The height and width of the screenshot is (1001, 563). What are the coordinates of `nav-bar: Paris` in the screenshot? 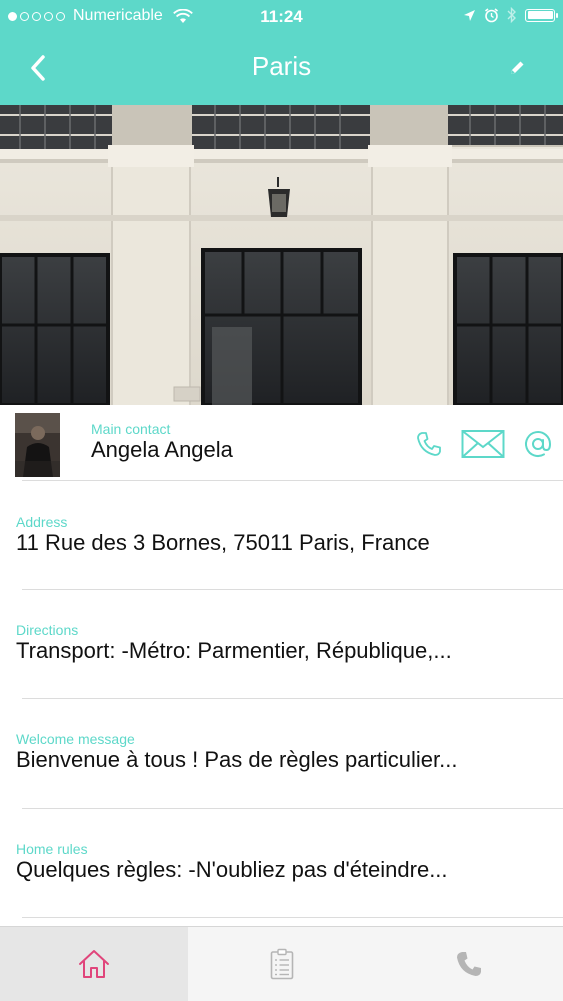 It's located at (281, 69).